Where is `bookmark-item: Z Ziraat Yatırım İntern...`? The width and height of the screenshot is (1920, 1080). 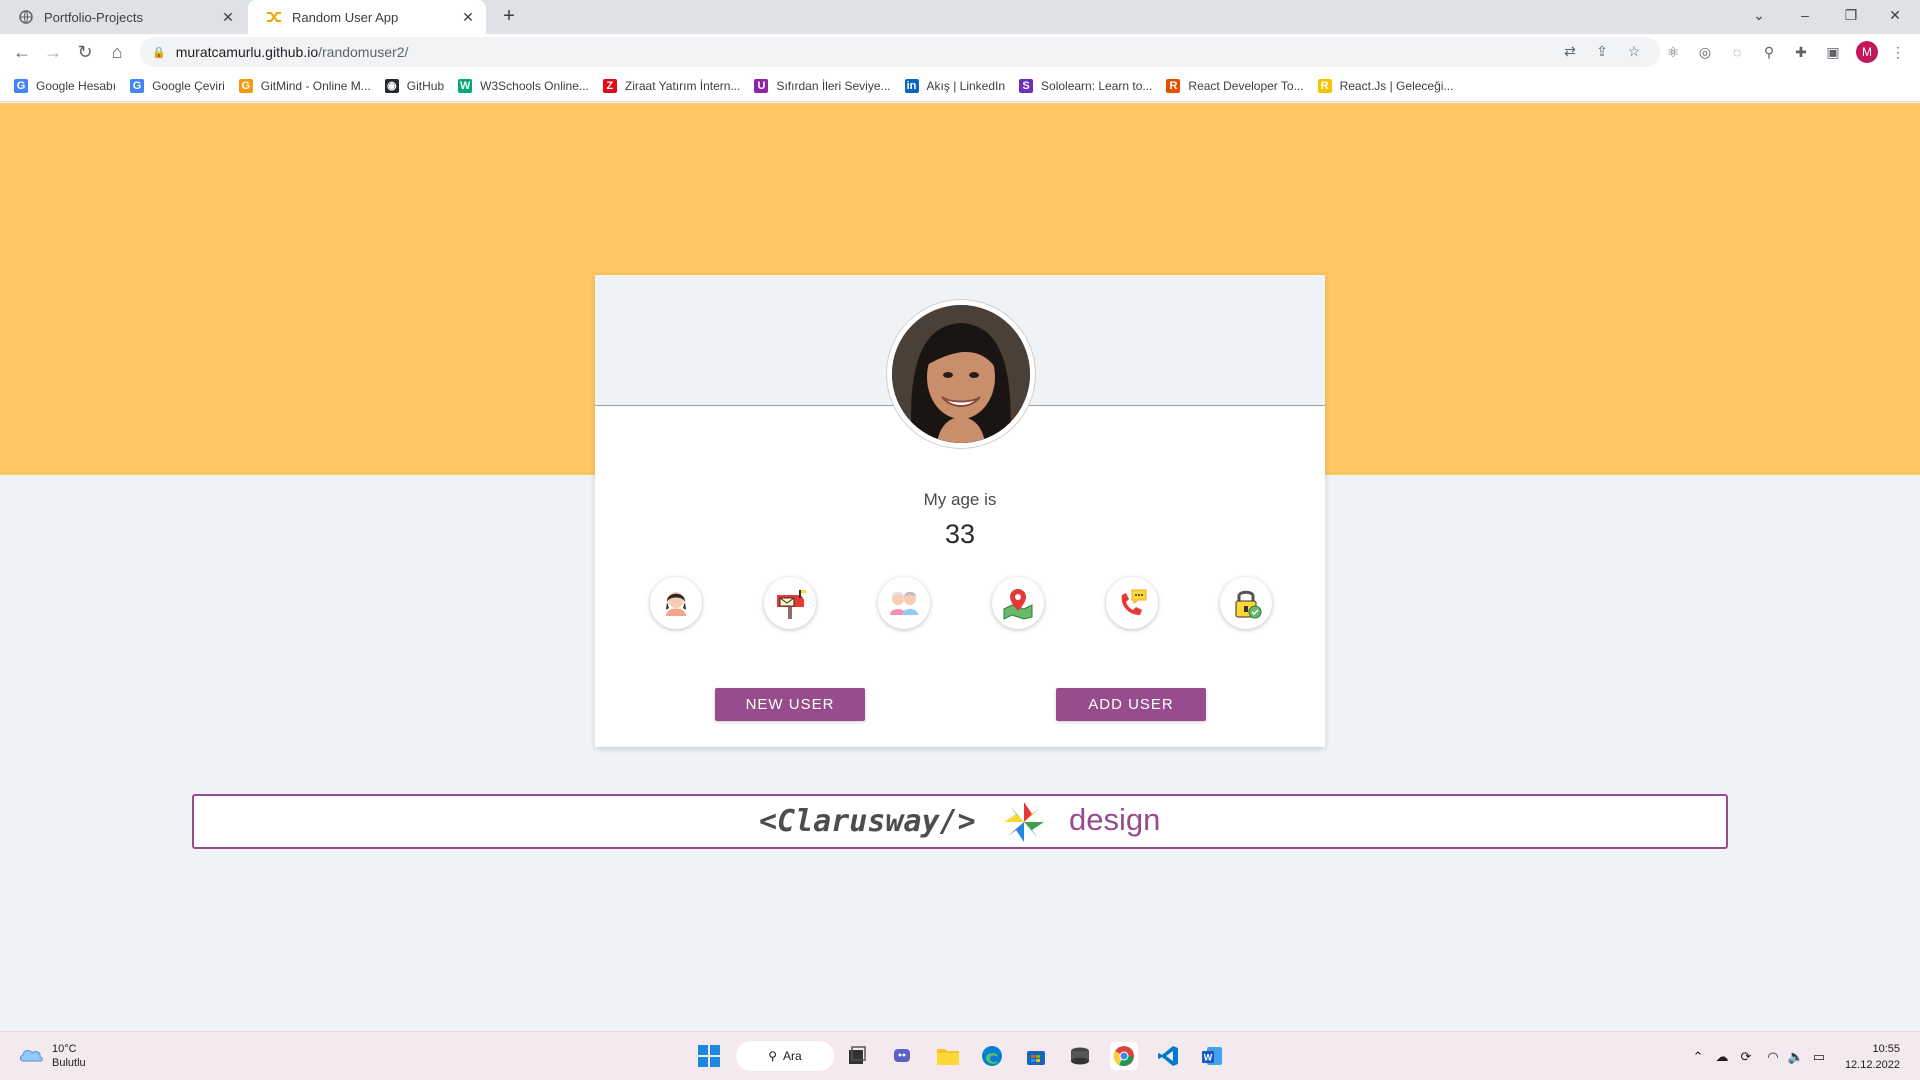 bookmark-item: Z Ziraat Yatırım İntern... is located at coordinates (671, 85).